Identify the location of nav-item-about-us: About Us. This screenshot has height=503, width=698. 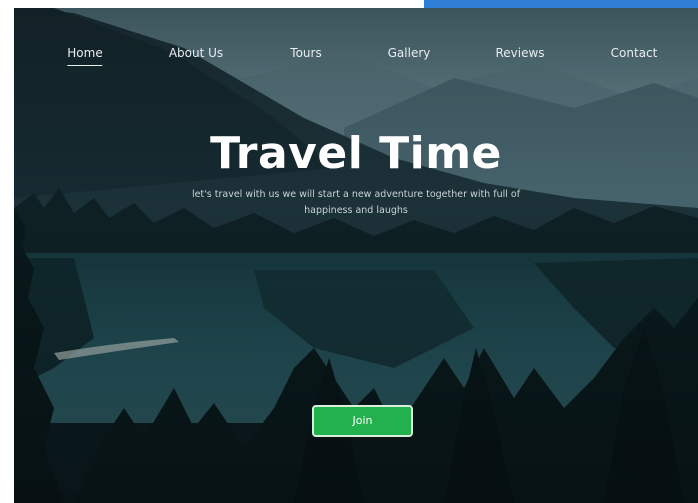
(196, 53).